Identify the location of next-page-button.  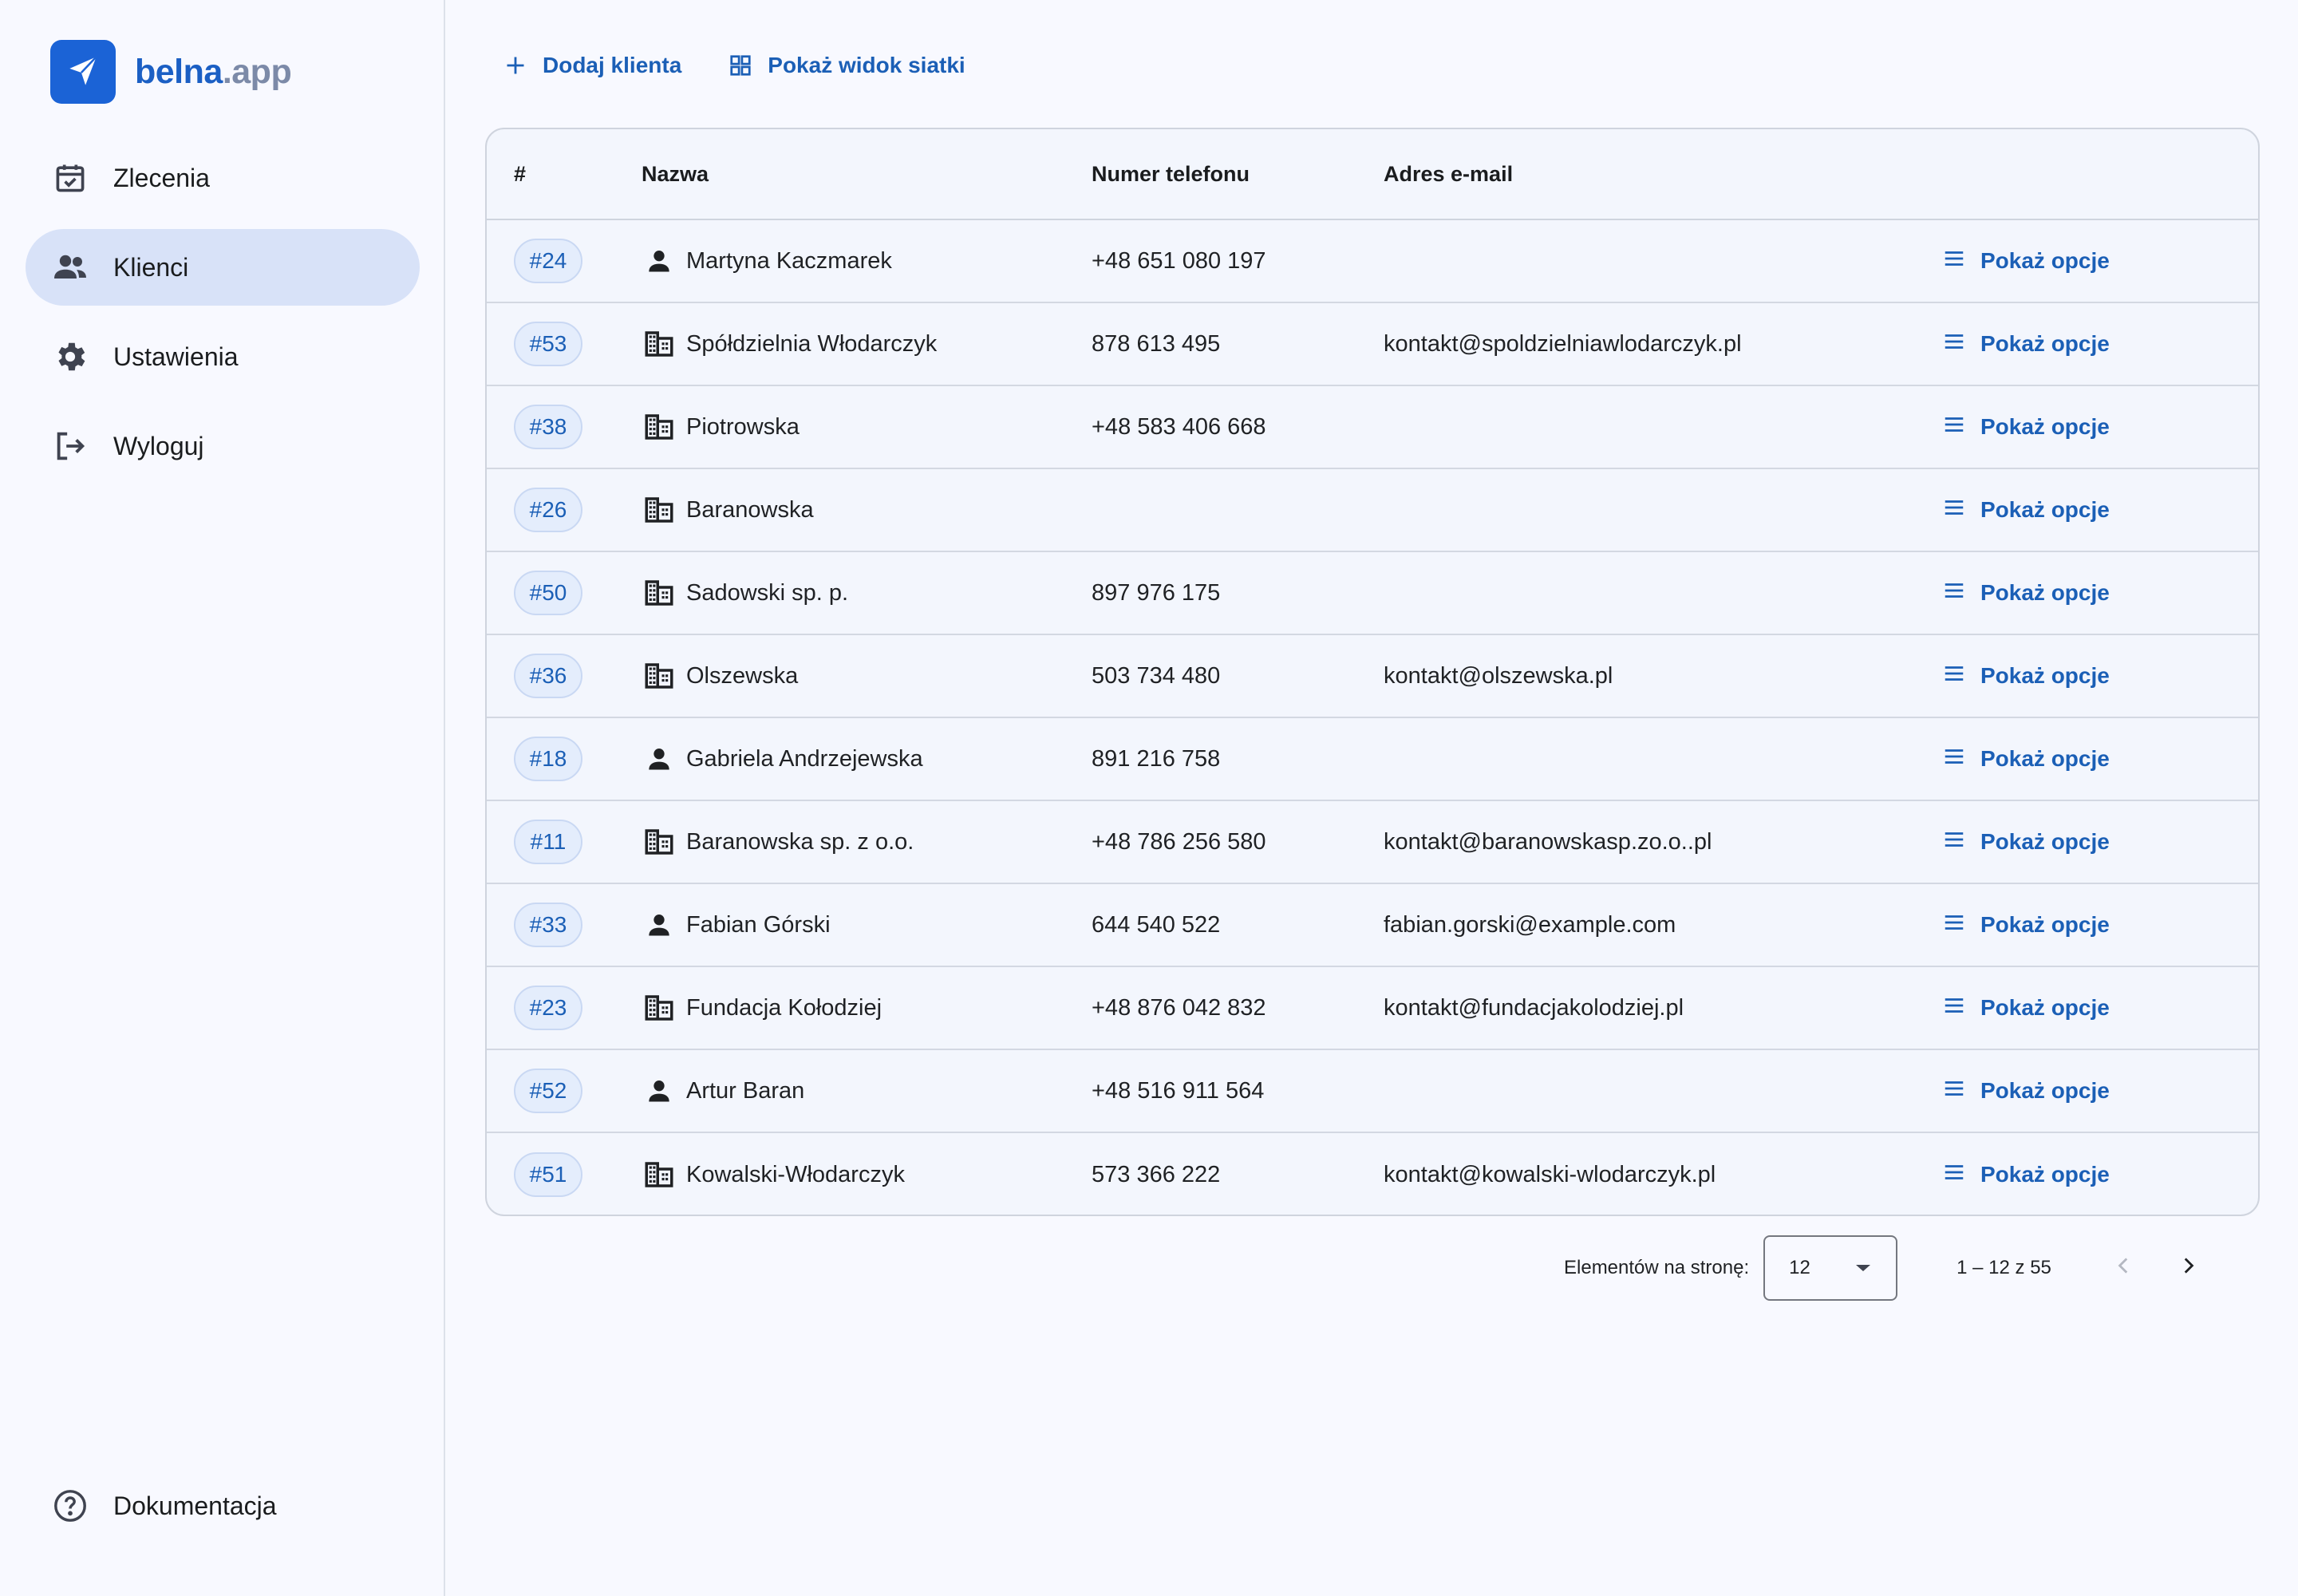
(2188, 1268).